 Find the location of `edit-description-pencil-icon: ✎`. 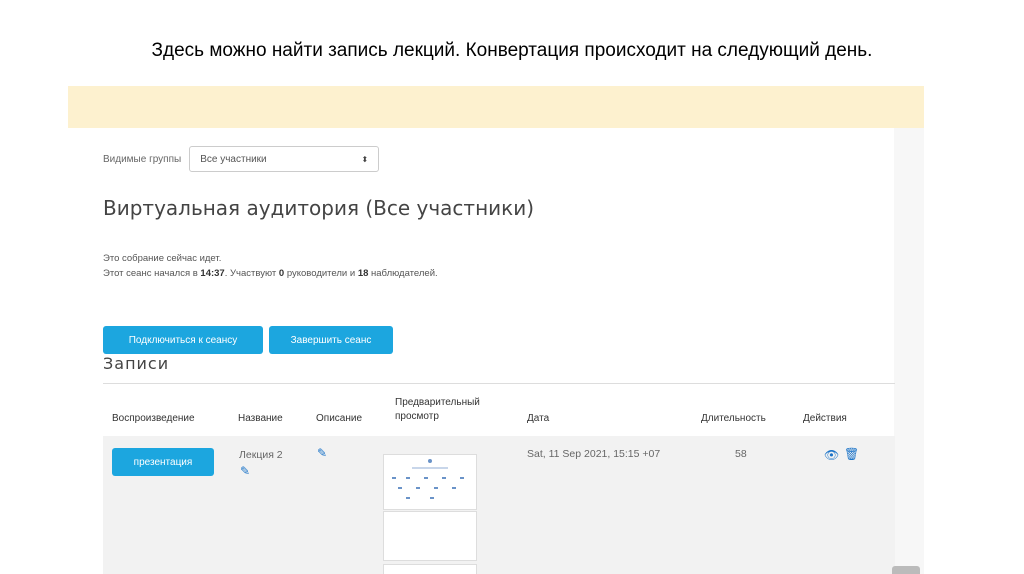

edit-description-pencil-icon: ✎ is located at coordinates (322, 453).